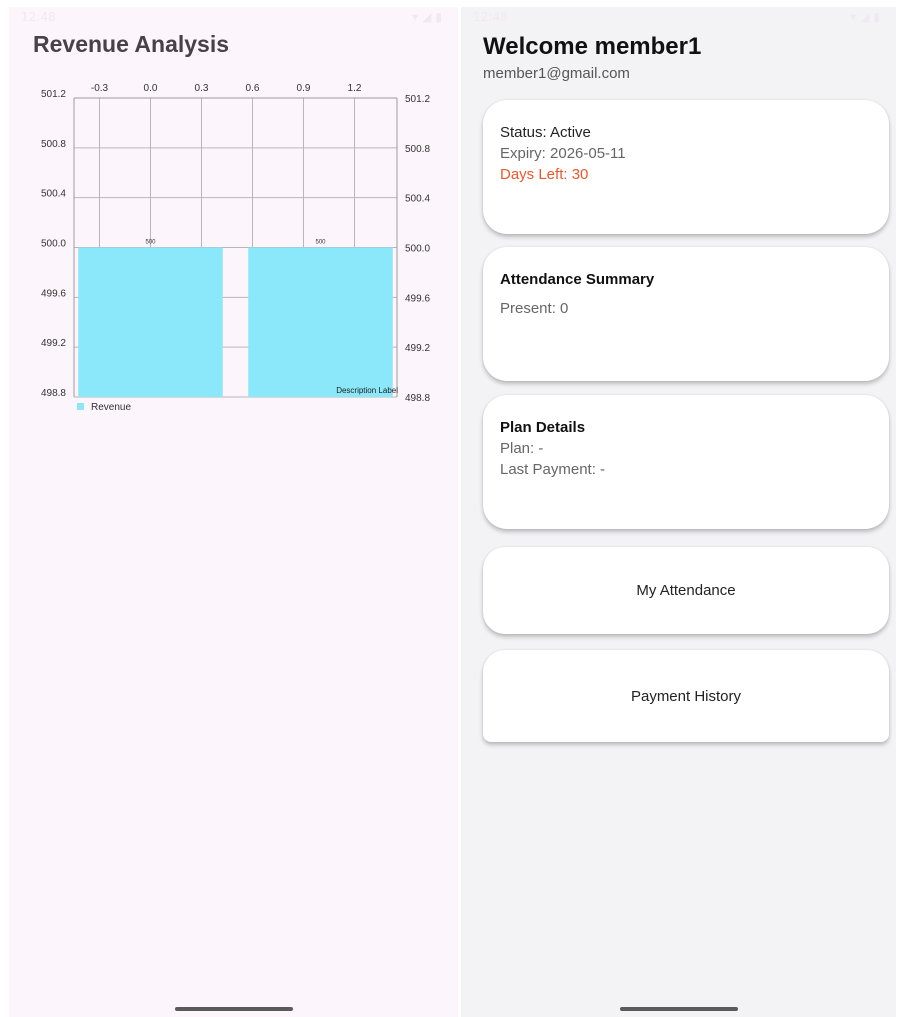 Image resolution: width=897 pixels, height=1017 pixels. What do you see at coordinates (543, 427) in the screenshot?
I see `plan-details-title: Plan Details` at bounding box center [543, 427].